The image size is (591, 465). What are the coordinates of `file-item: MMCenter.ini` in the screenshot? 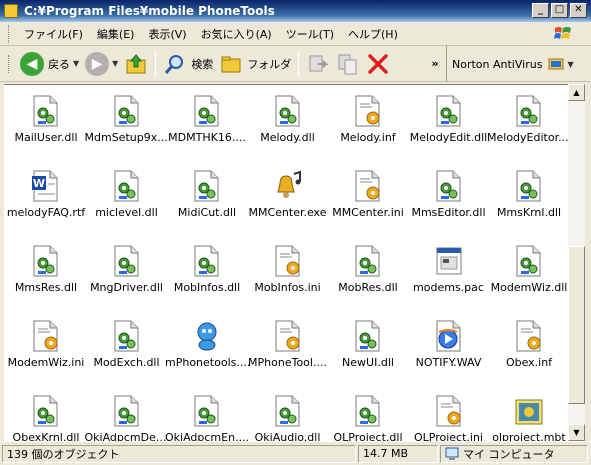 It's located at (368, 194).